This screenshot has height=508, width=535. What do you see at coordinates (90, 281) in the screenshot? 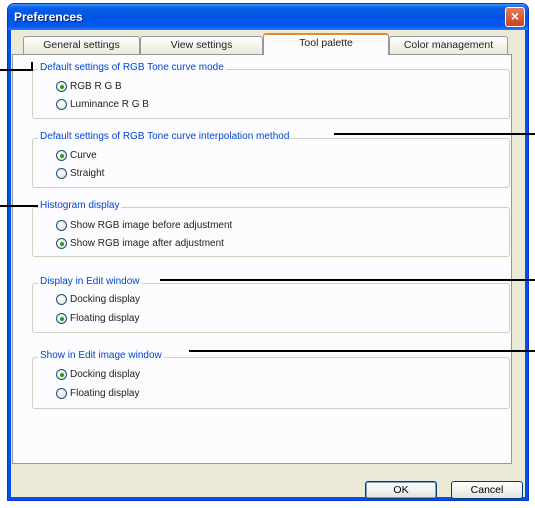
I see `group-title: Display in Edit window` at bounding box center [90, 281].